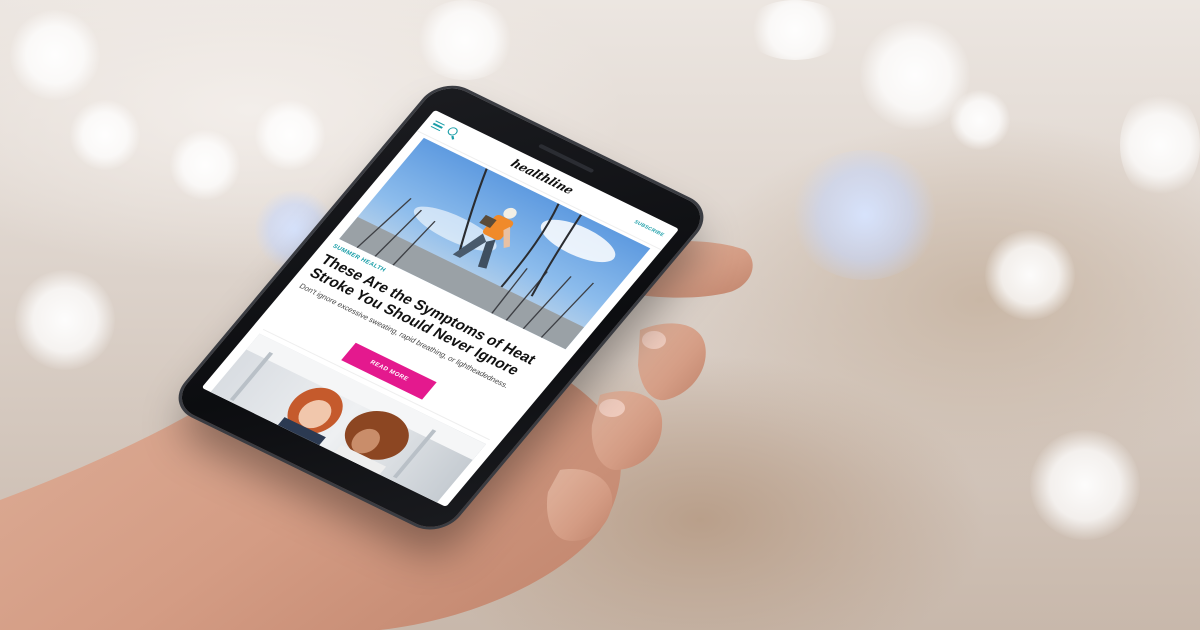 Image resolution: width=1200 pixels, height=630 pixels. What do you see at coordinates (648, 228) in the screenshot?
I see `subscribe-link: SUBSCRIBE` at bounding box center [648, 228].